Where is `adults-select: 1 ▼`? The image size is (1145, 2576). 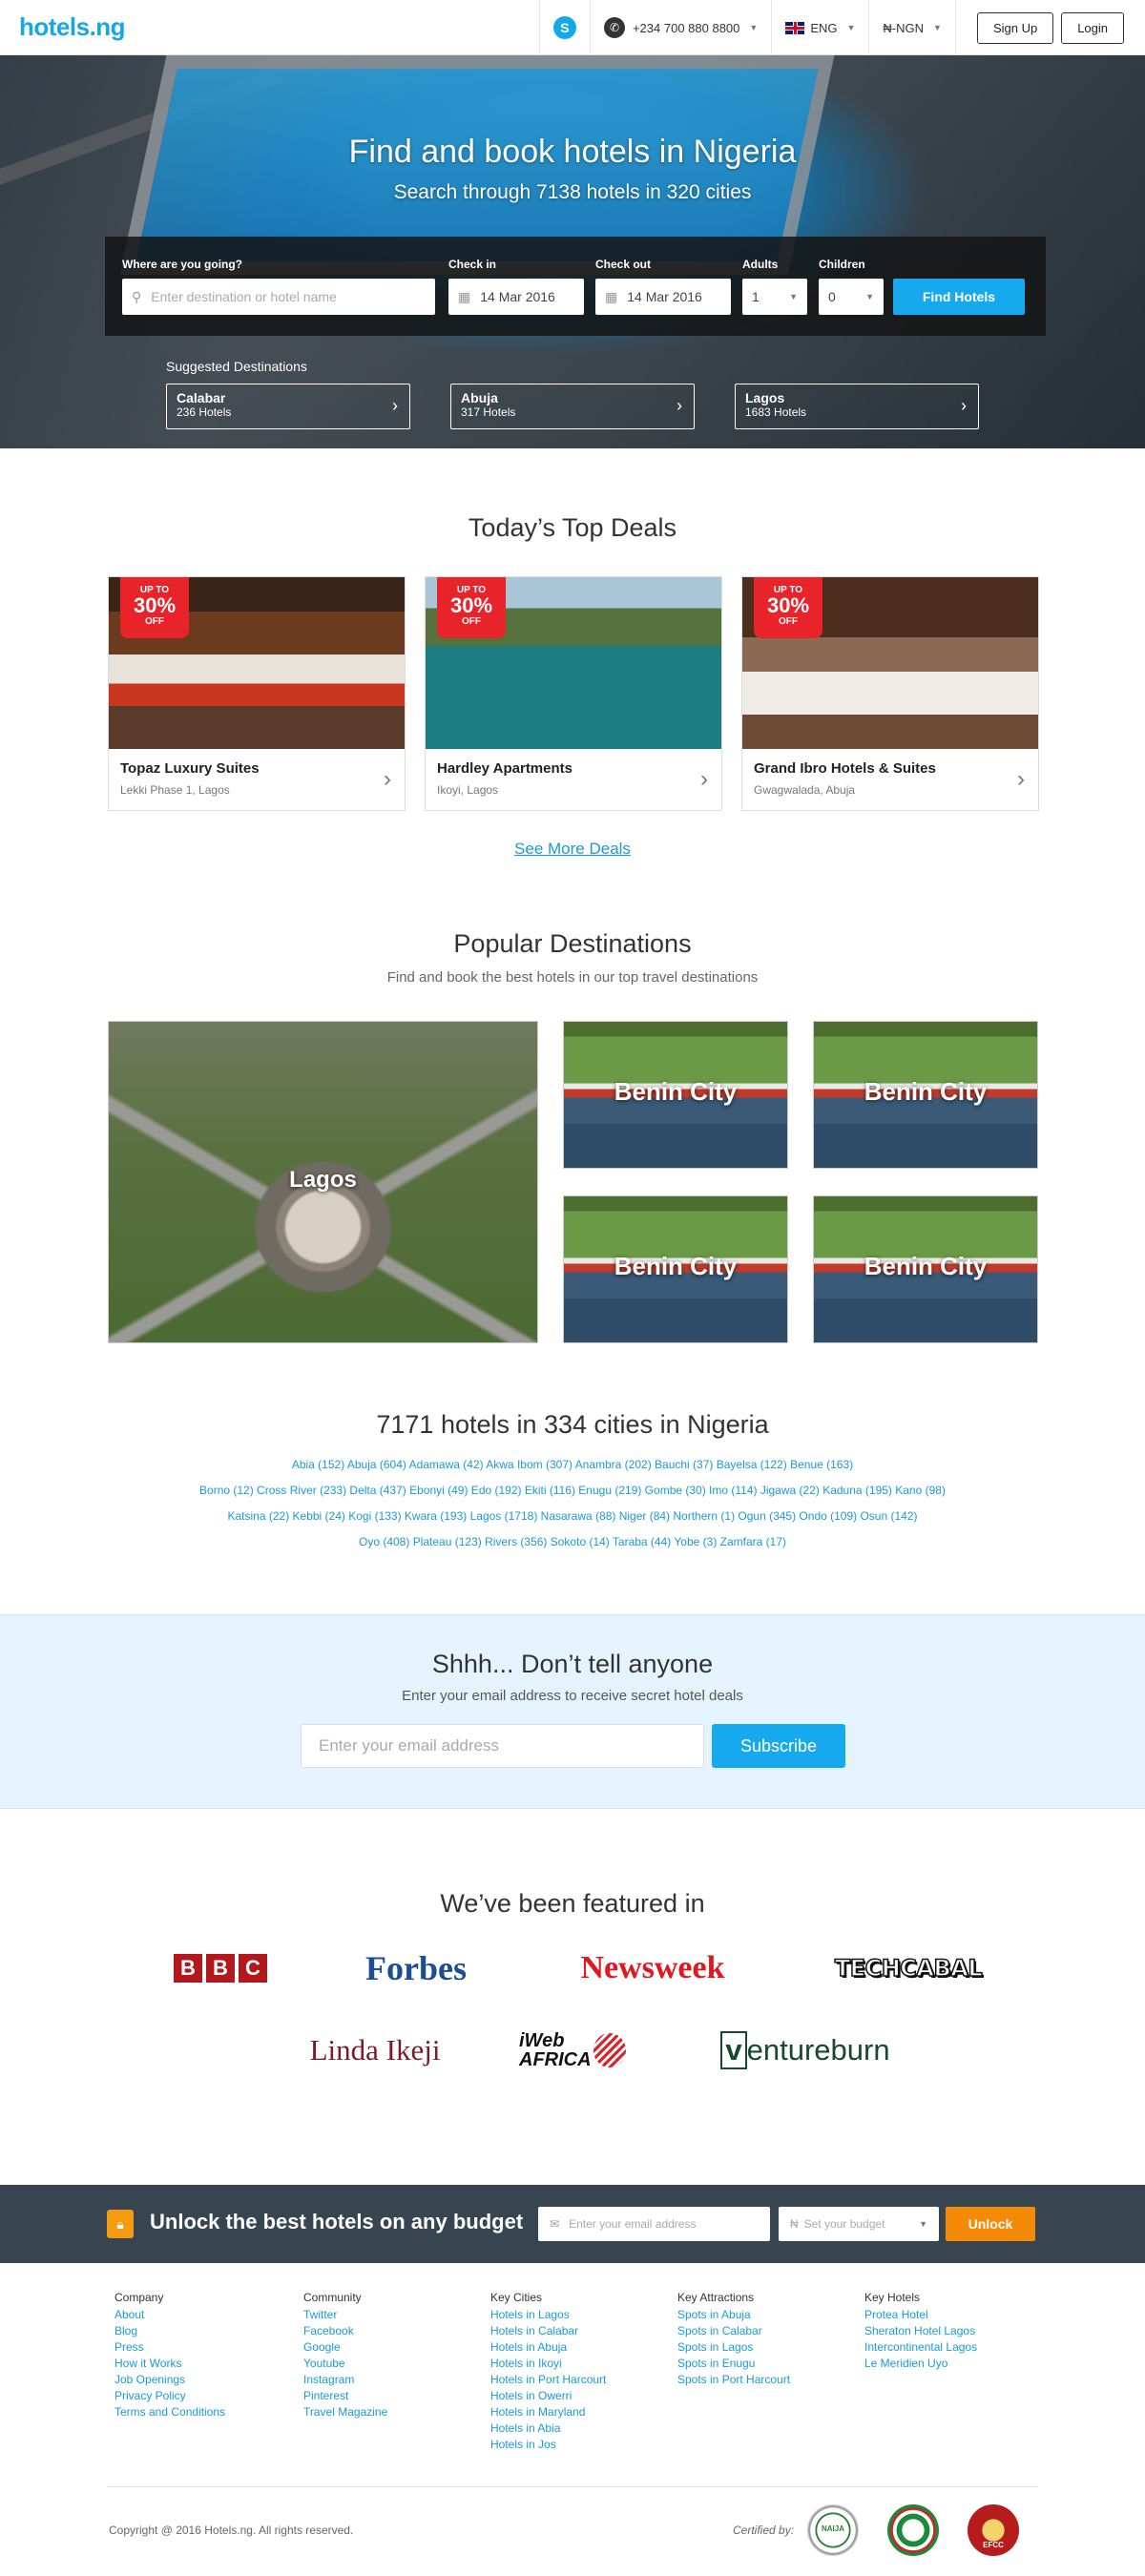
adults-select: 1 ▼ is located at coordinates (775, 297).